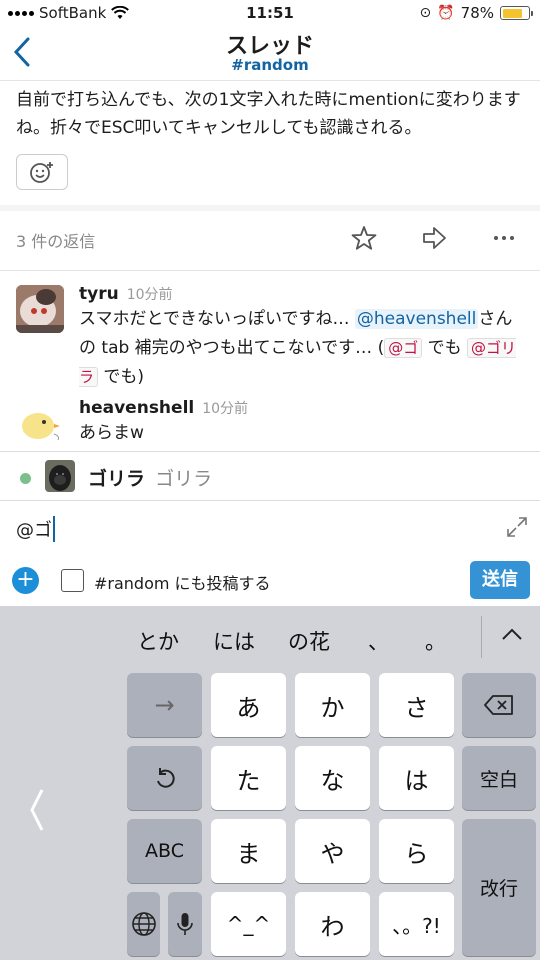  I want to click on message-text: でも, so click(445, 348).